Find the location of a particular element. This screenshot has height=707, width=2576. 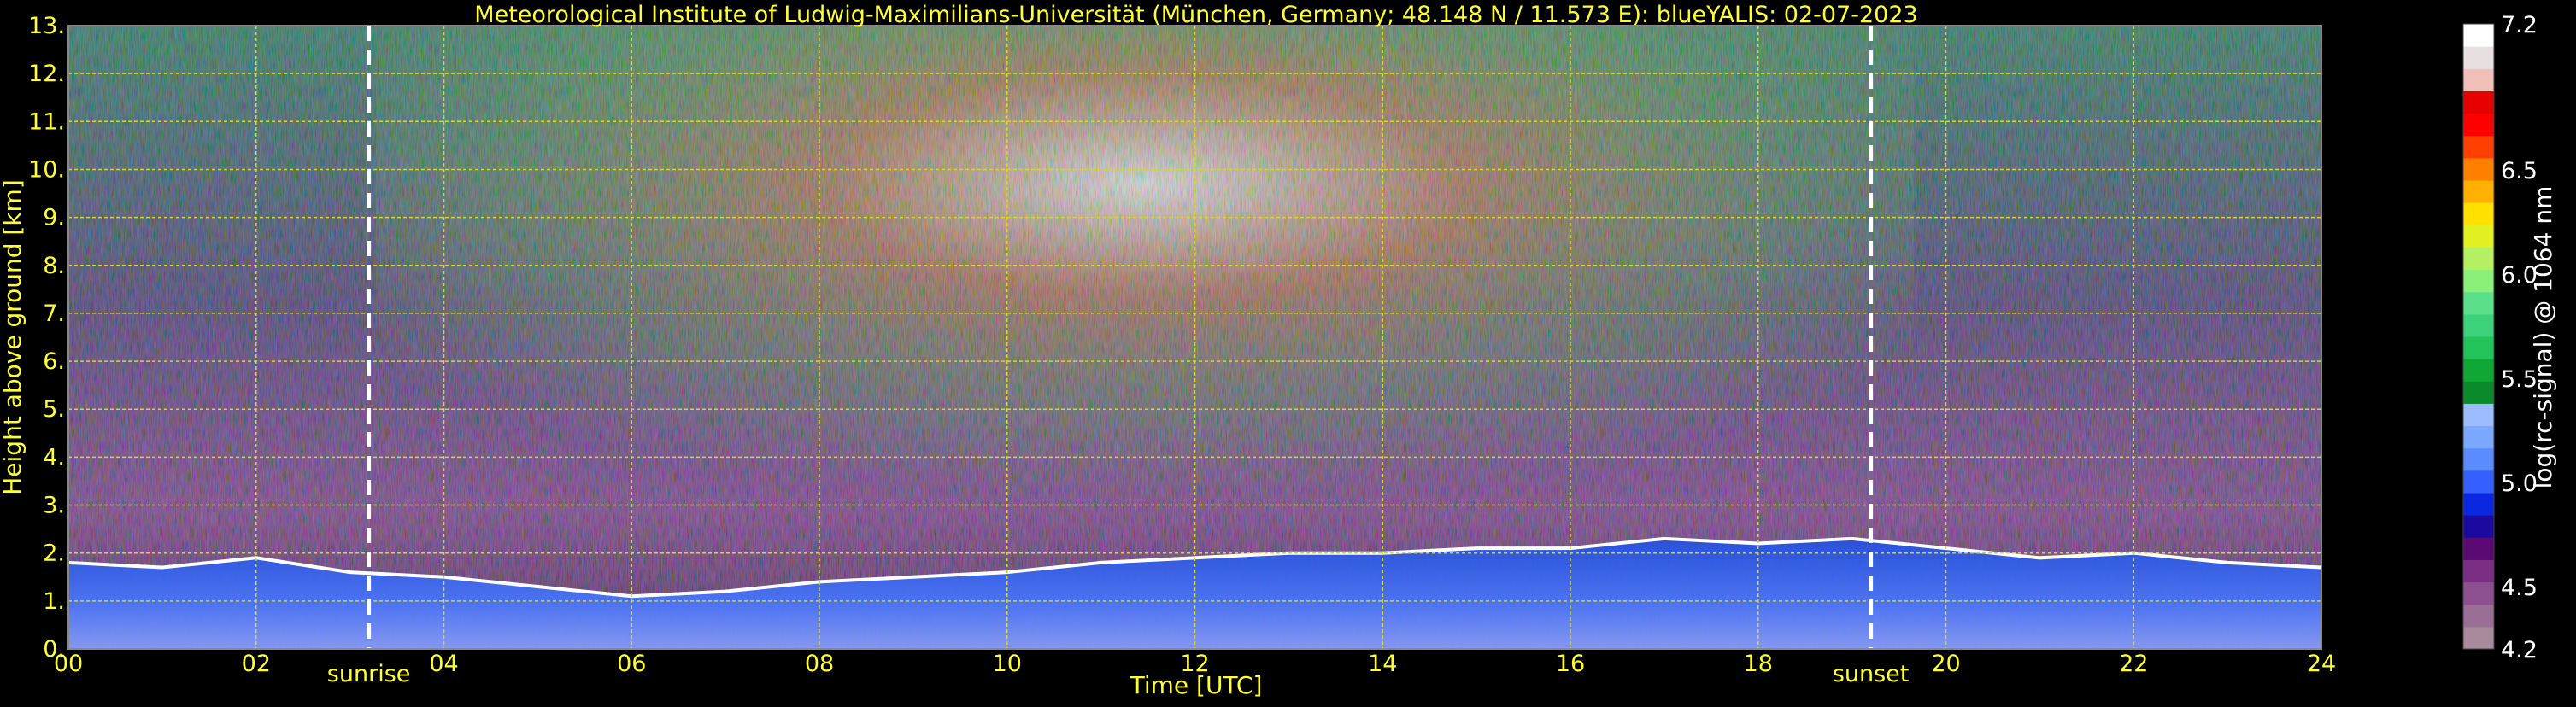

y-tick-label: 4. is located at coordinates (54, 457).